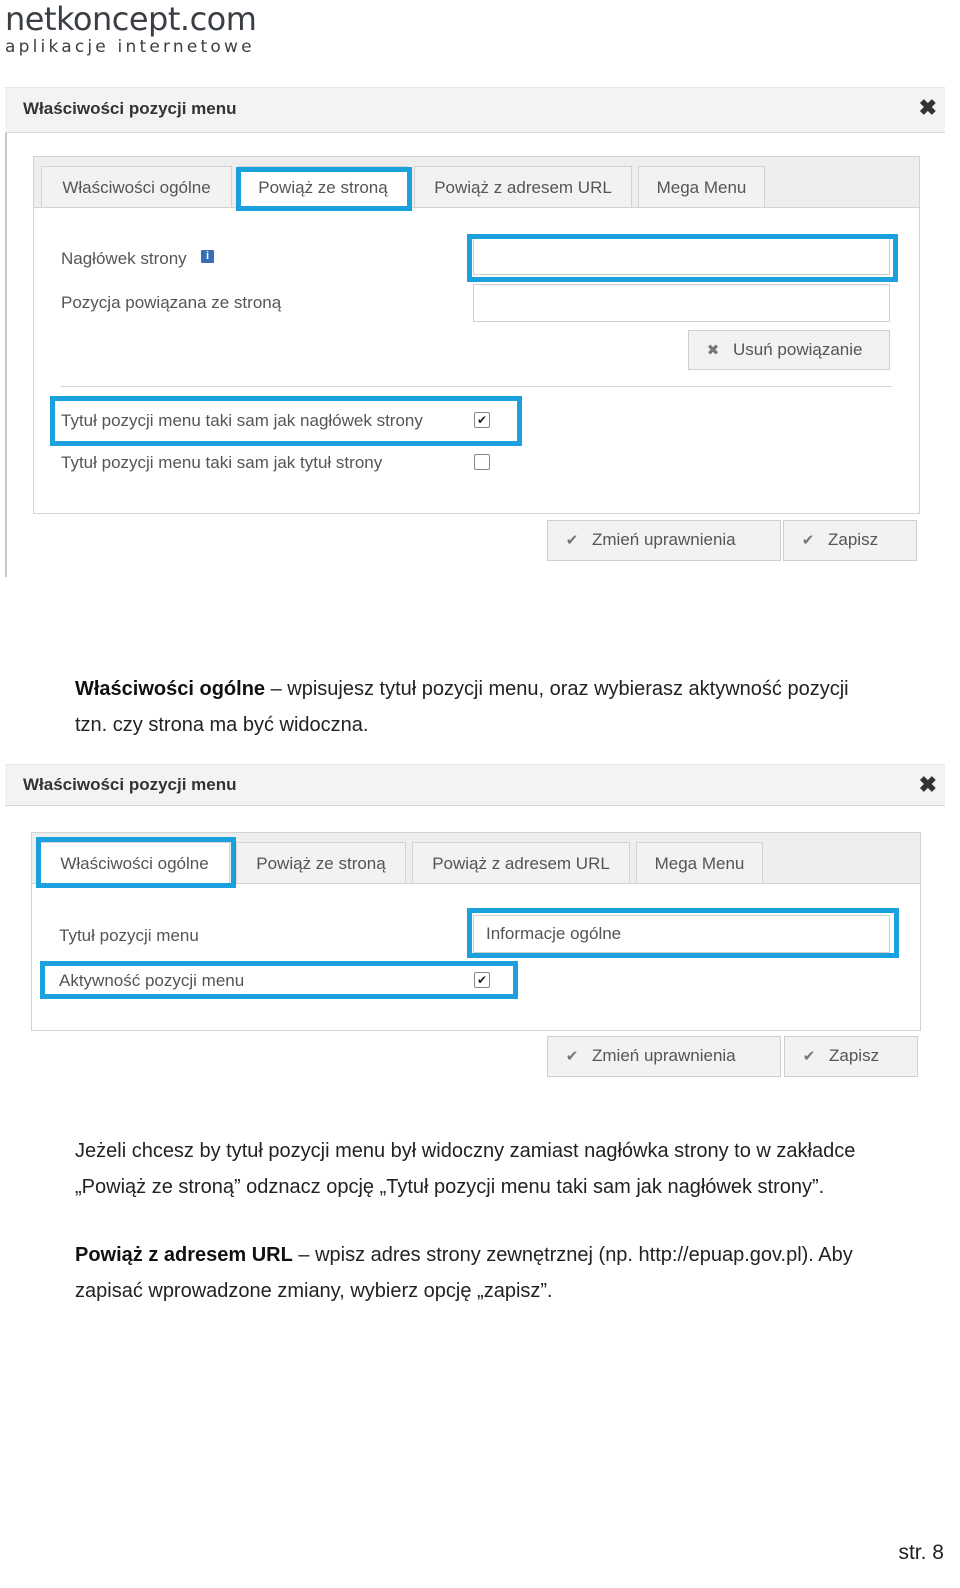  I want to click on logo: netkoncept.com aplikacje internetowe, so click(131, 28).